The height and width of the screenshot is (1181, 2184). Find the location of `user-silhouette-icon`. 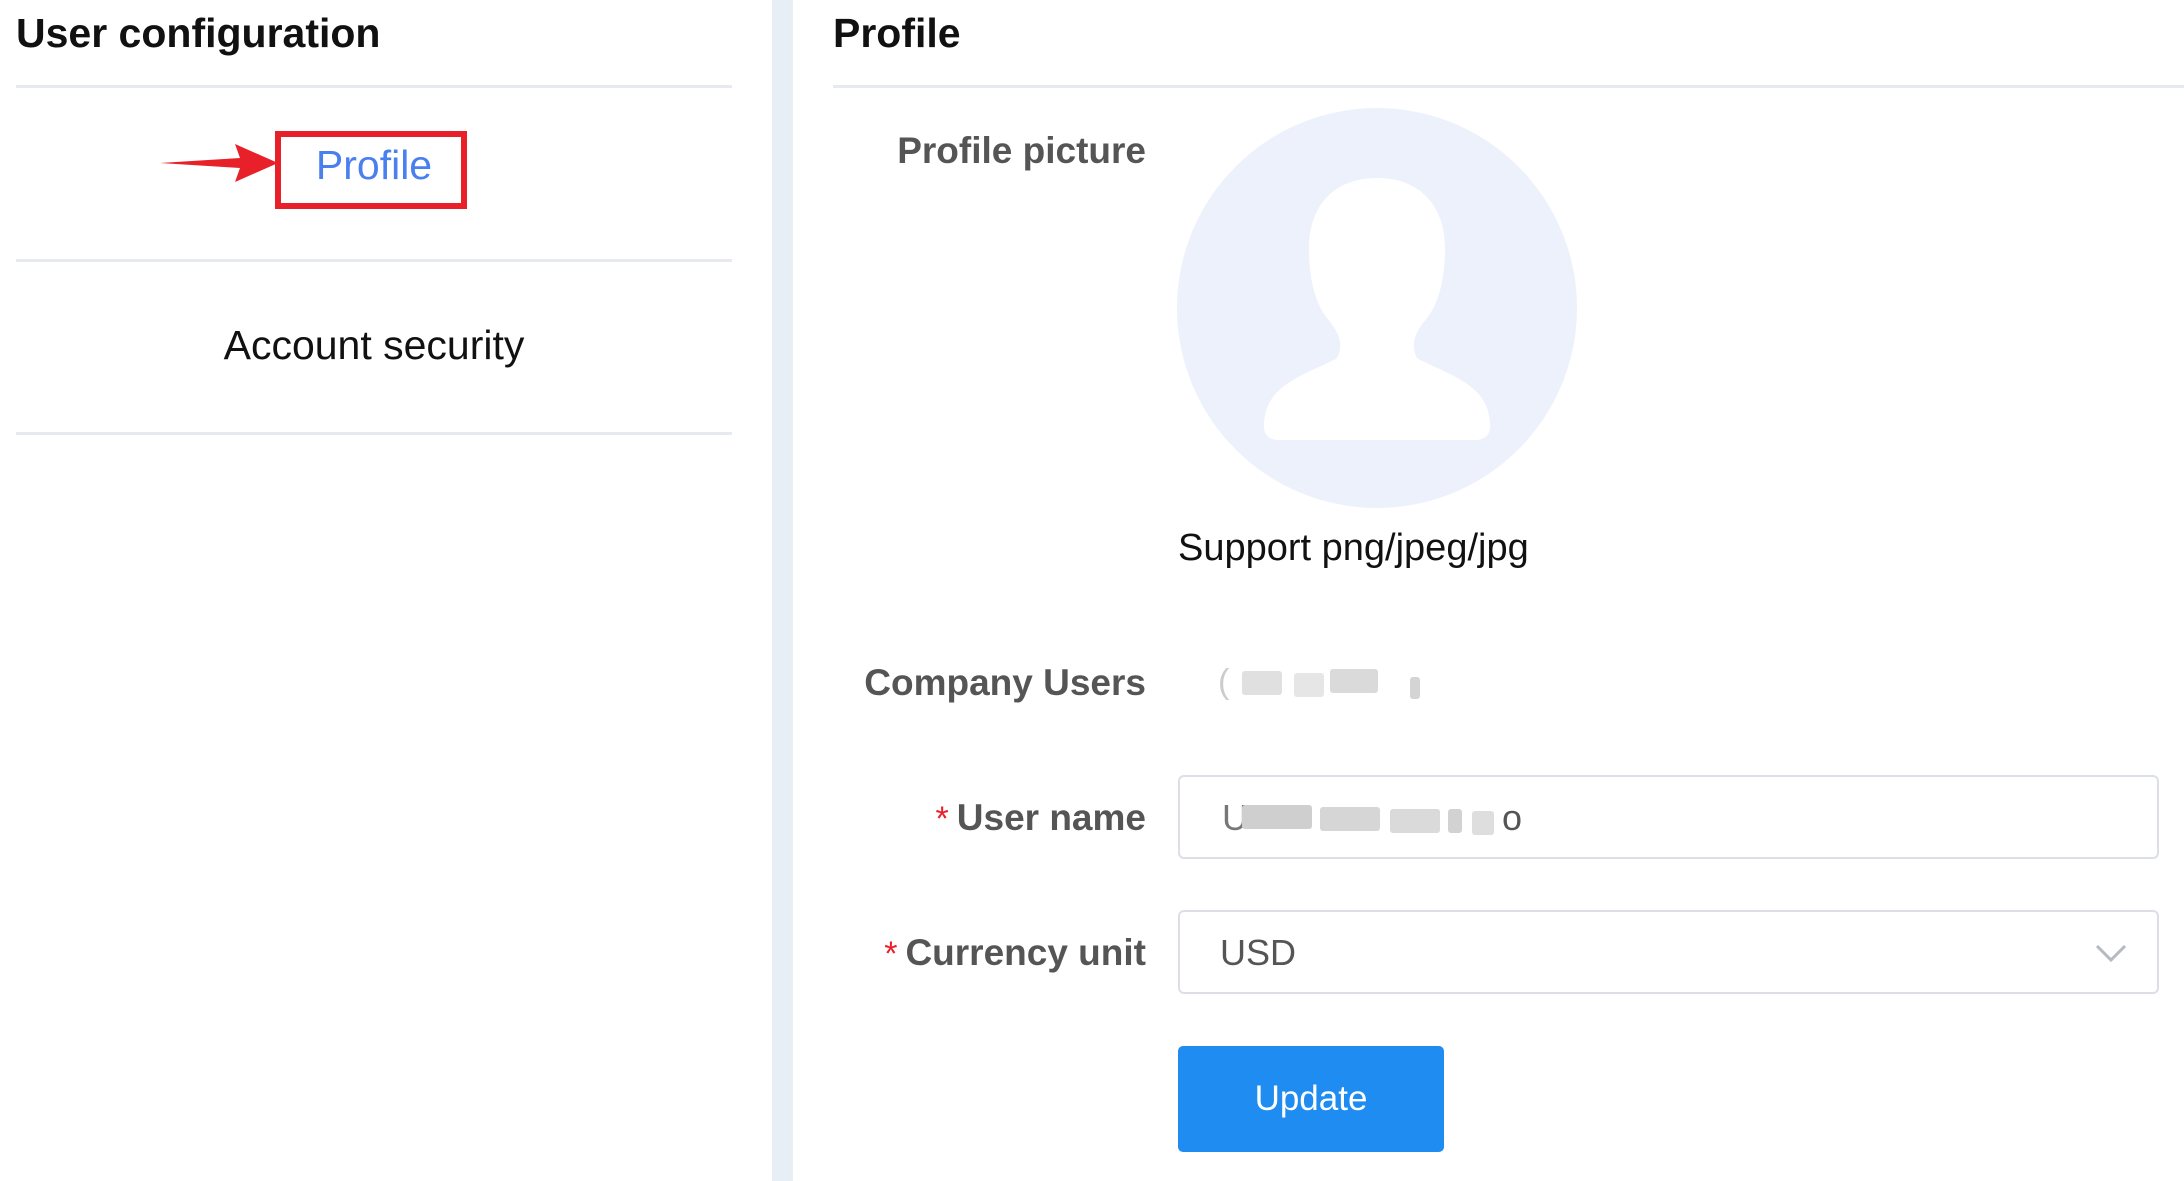

user-silhouette-icon is located at coordinates (1377, 309).